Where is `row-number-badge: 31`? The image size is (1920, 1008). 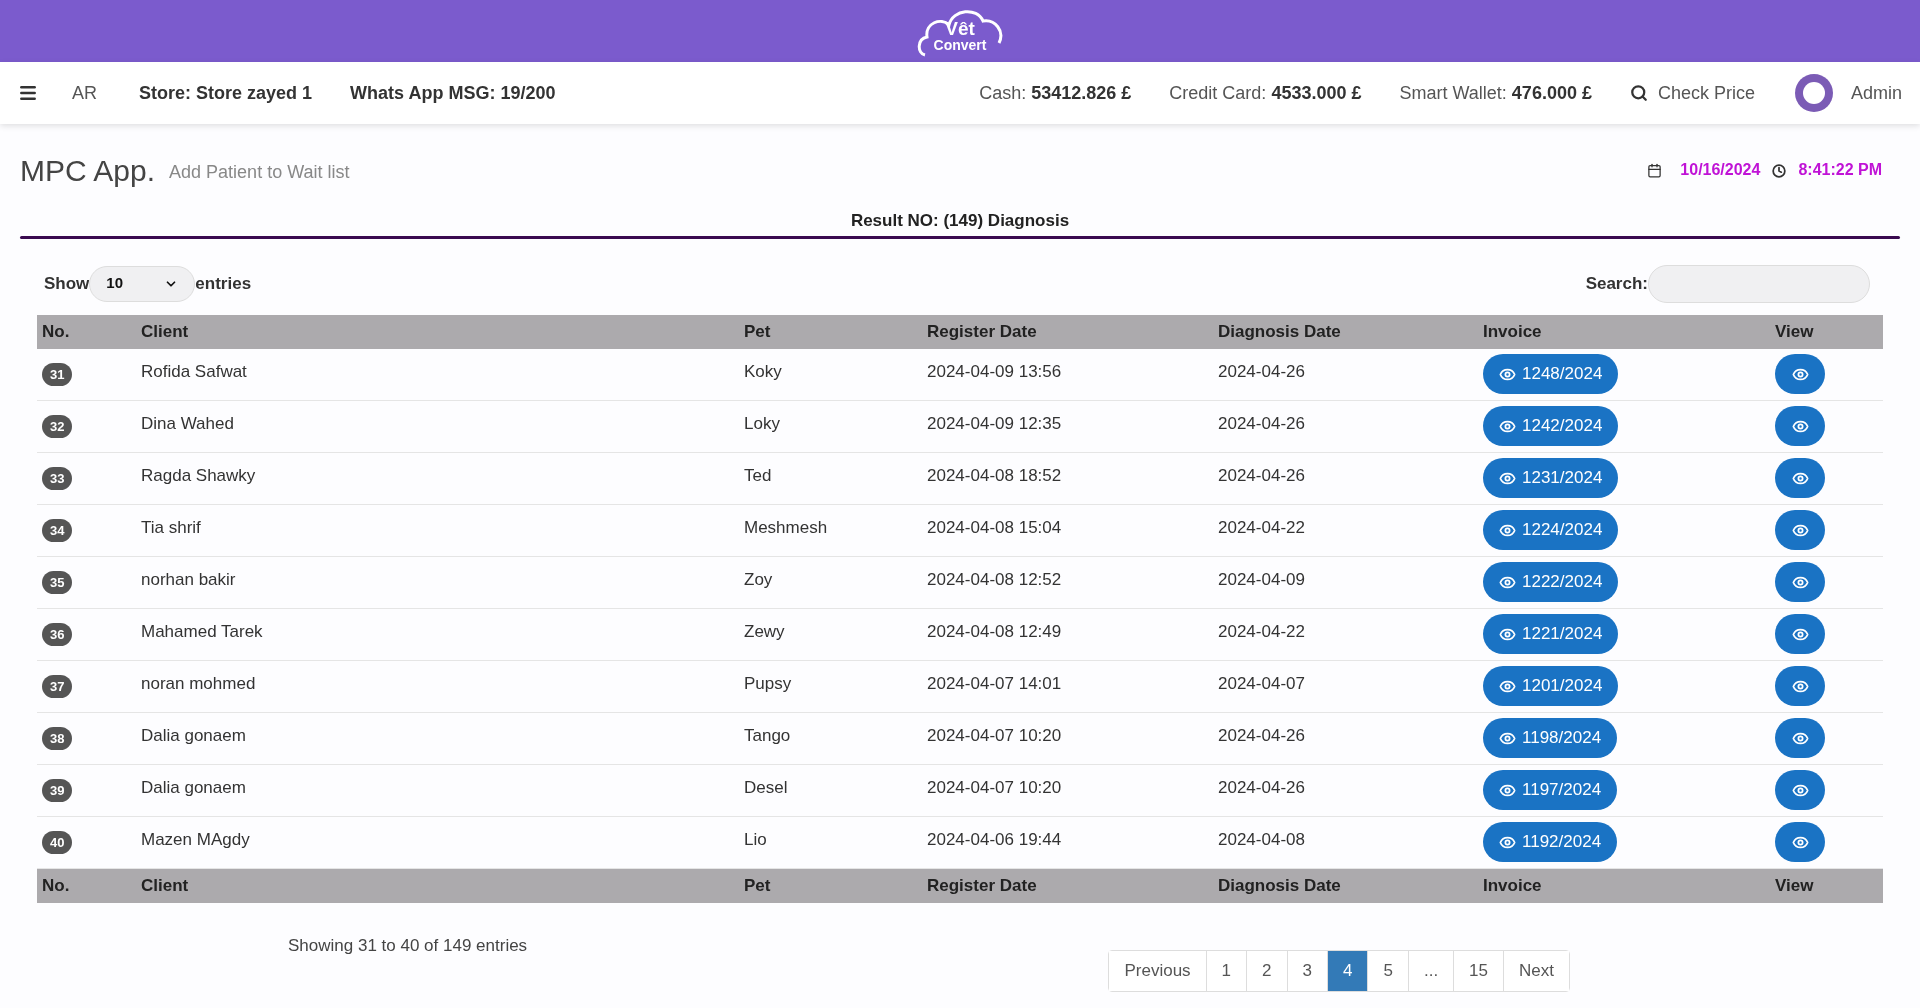 row-number-badge: 31 is located at coordinates (57, 374).